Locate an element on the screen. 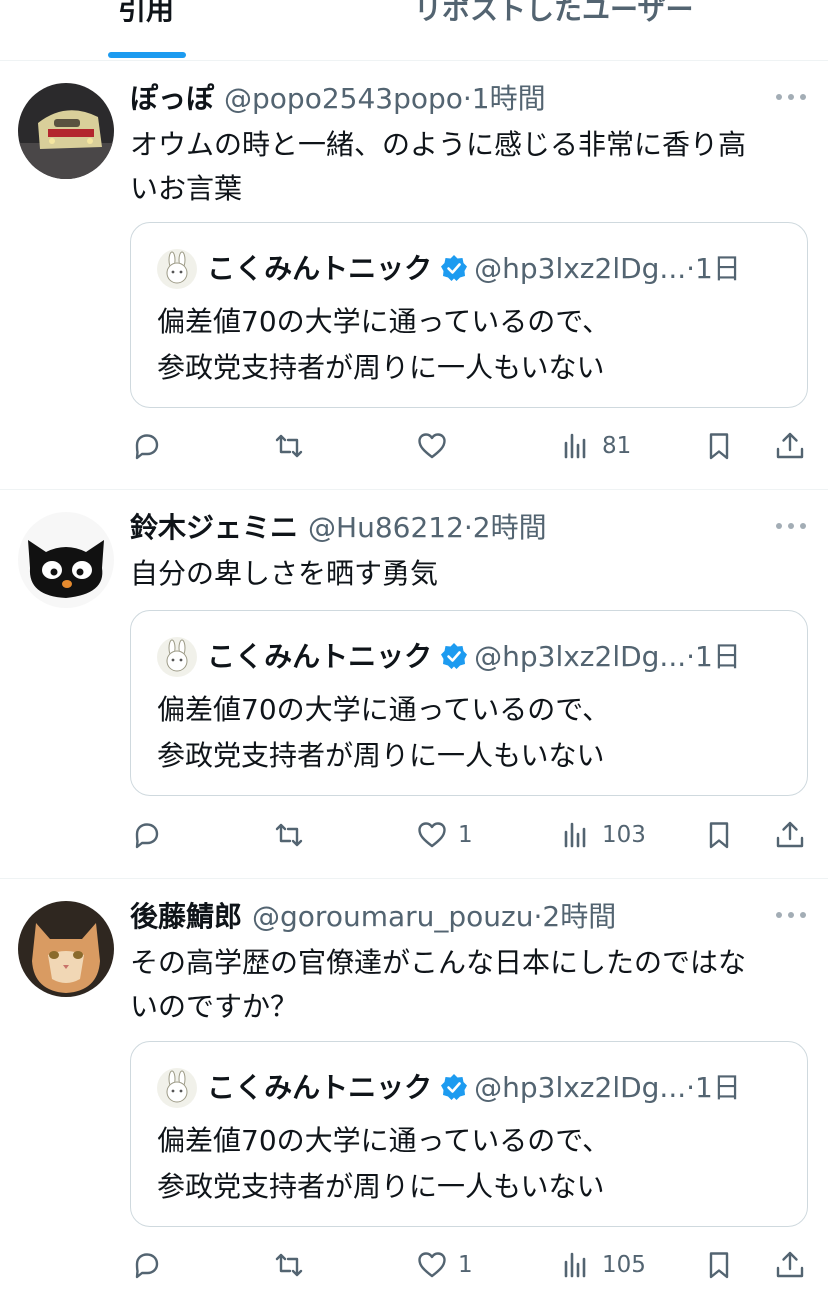 The image size is (828, 1297). user-handle: @Hu86212 is located at coordinates (386, 527).